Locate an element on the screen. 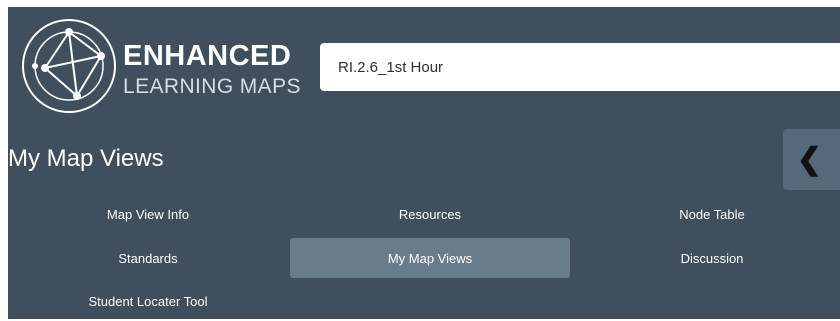  tab-label: Discussion is located at coordinates (712, 258).